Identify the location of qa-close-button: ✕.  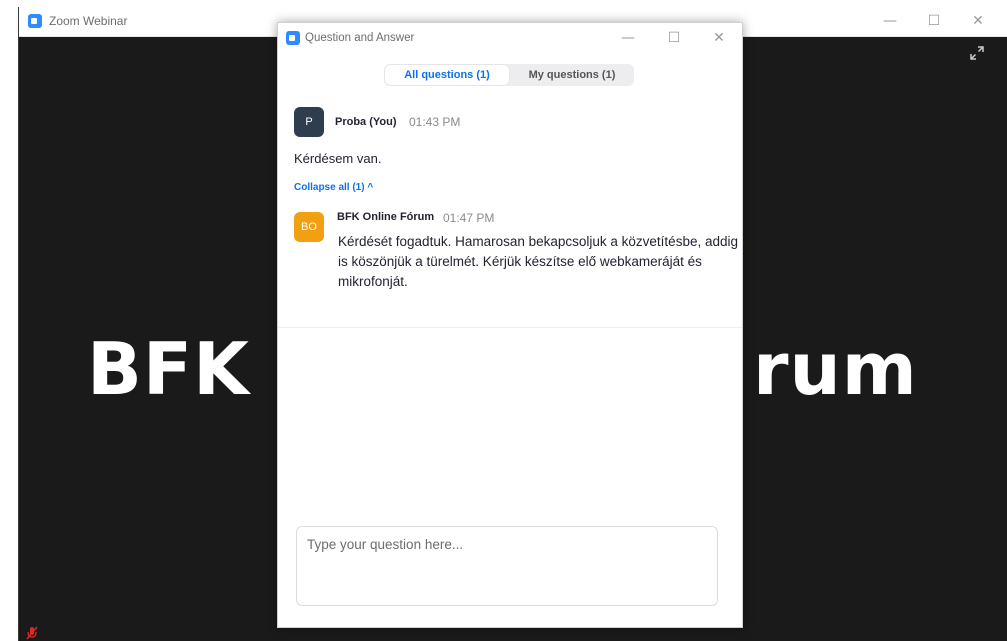
(719, 38).